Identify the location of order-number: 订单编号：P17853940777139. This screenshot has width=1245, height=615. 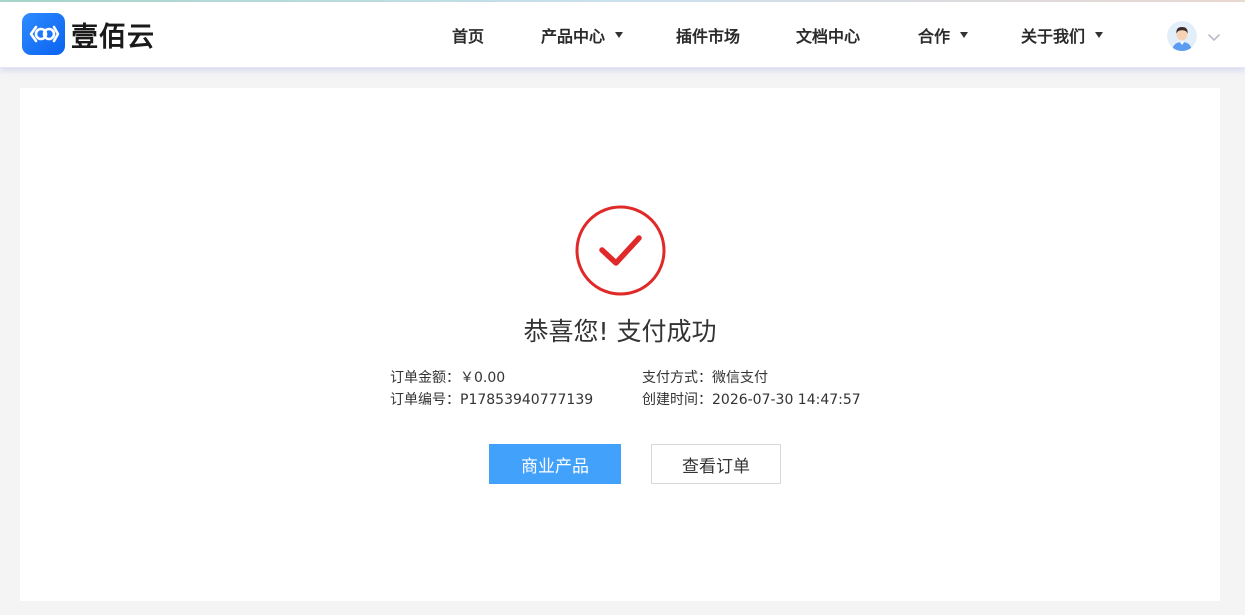
(491, 399).